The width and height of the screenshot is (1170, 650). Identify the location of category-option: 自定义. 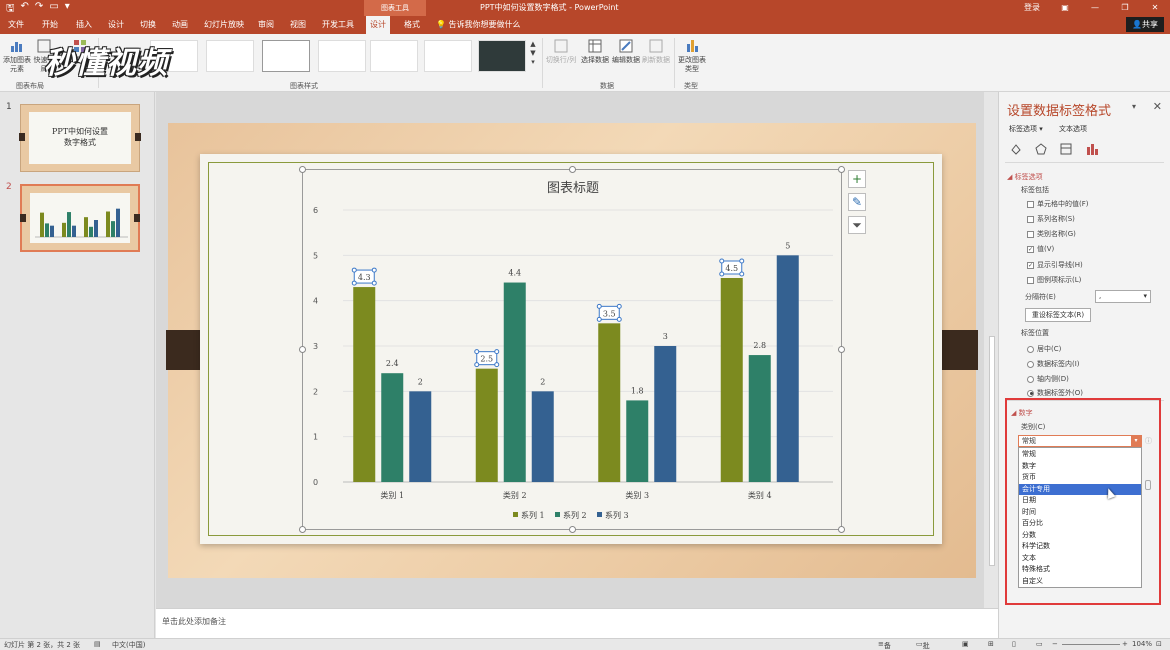
(1080, 582).